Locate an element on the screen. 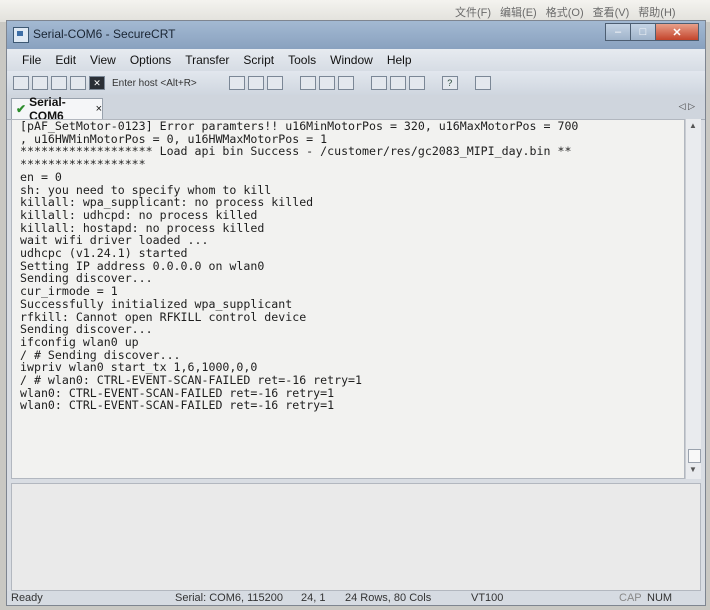 The height and width of the screenshot is (610, 710). menu-tools: Tools is located at coordinates (302, 60).